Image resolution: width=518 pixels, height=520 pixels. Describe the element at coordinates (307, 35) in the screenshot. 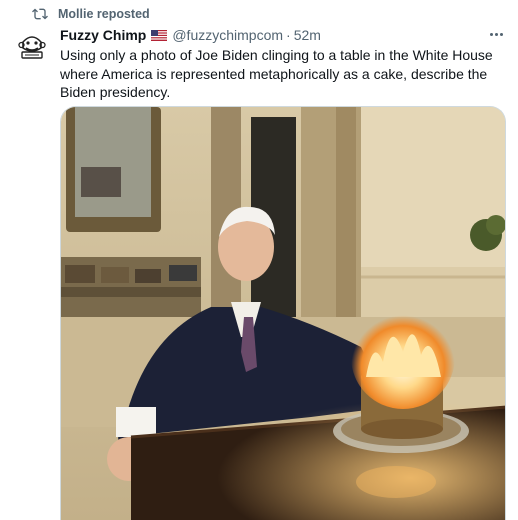

I see `timestamp: 52m` at that location.